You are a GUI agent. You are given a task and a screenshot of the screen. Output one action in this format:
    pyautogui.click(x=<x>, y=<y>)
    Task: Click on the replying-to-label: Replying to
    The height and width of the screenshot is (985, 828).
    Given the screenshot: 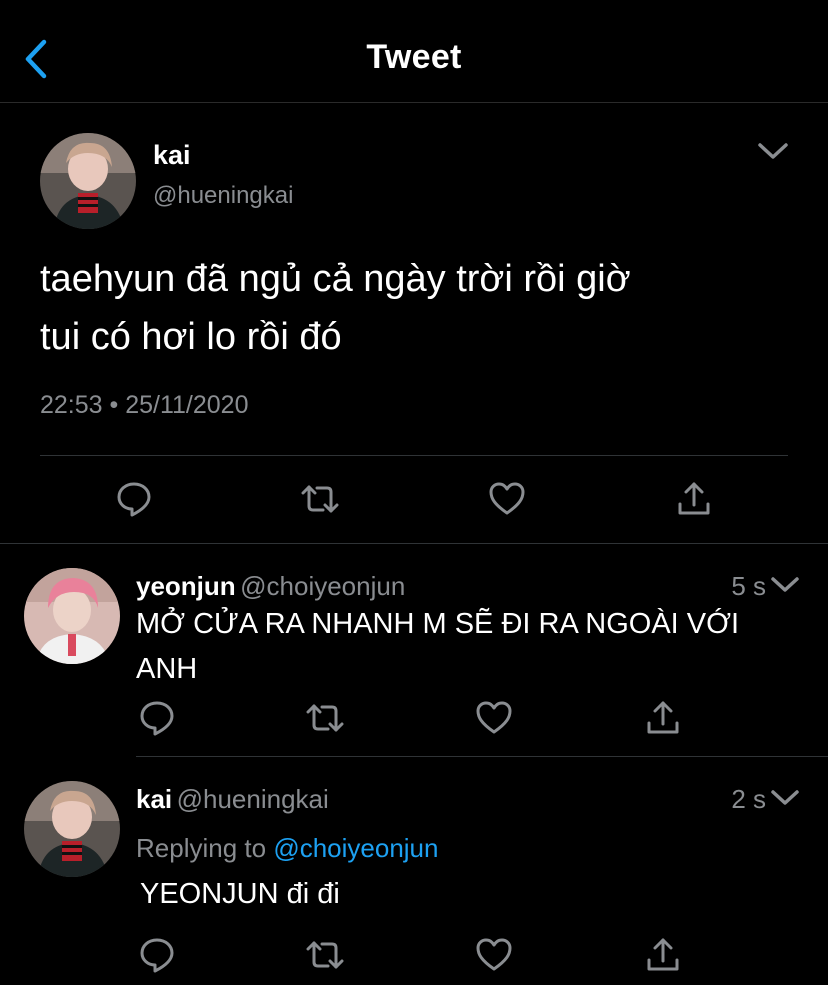 What is the action you would take?
    pyautogui.click(x=201, y=848)
    